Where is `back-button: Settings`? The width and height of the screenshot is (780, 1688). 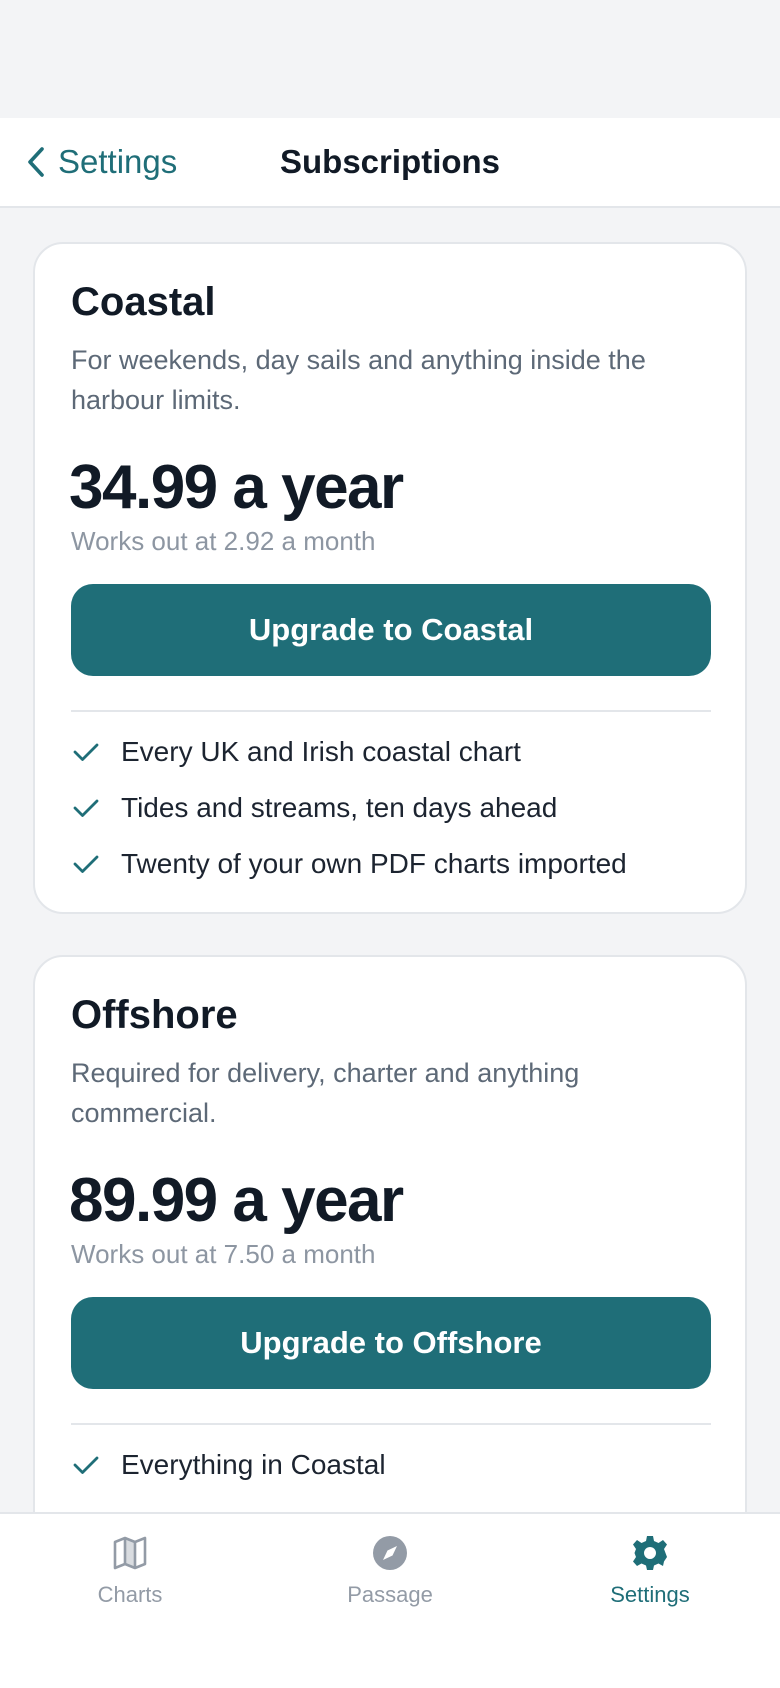
back-button: Settings is located at coordinates (101, 162).